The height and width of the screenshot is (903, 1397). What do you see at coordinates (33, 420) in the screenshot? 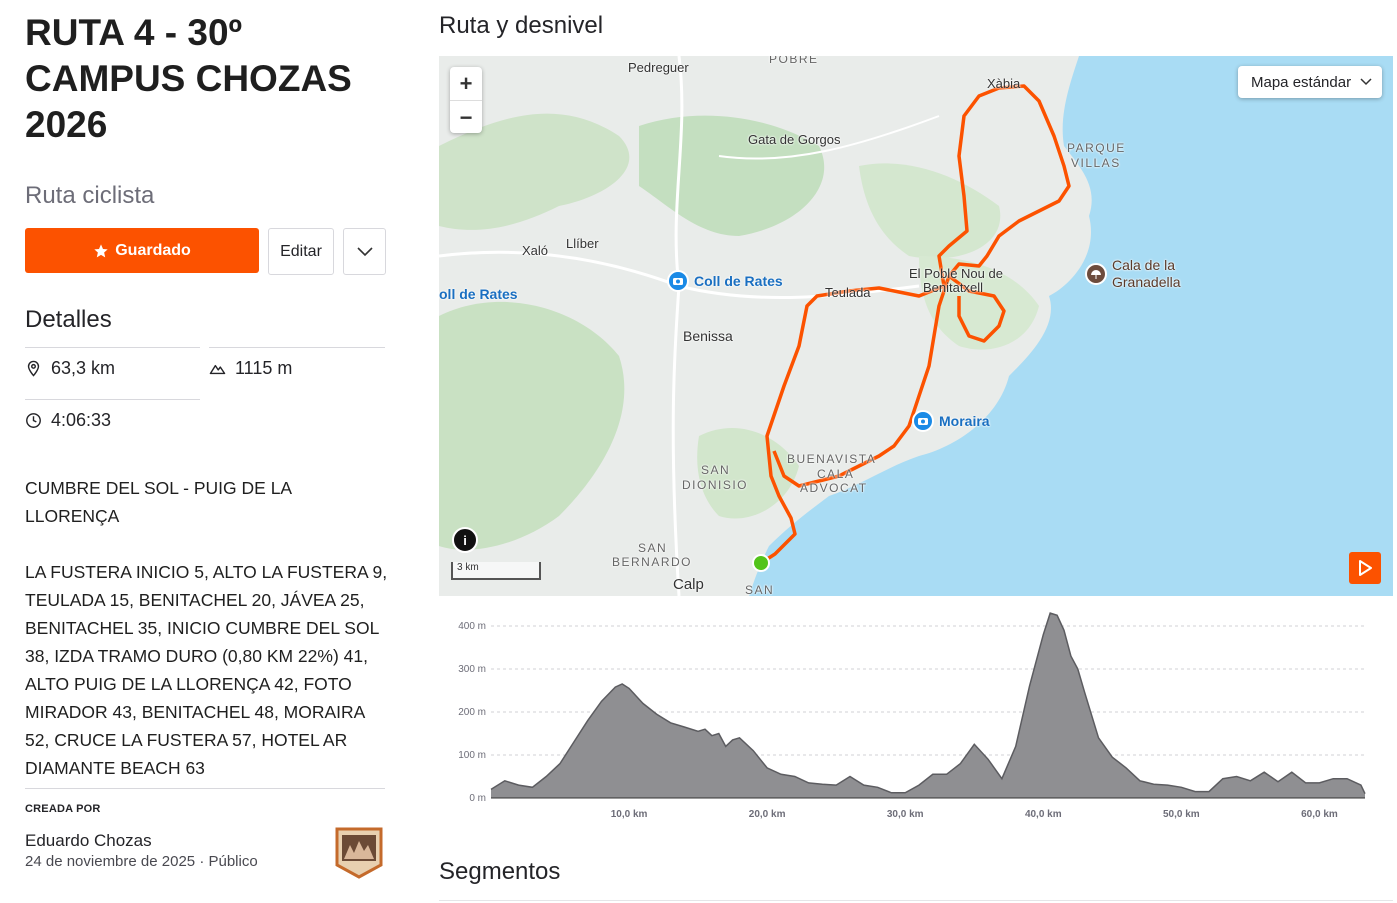
I see `clock-icon` at bounding box center [33, 420].